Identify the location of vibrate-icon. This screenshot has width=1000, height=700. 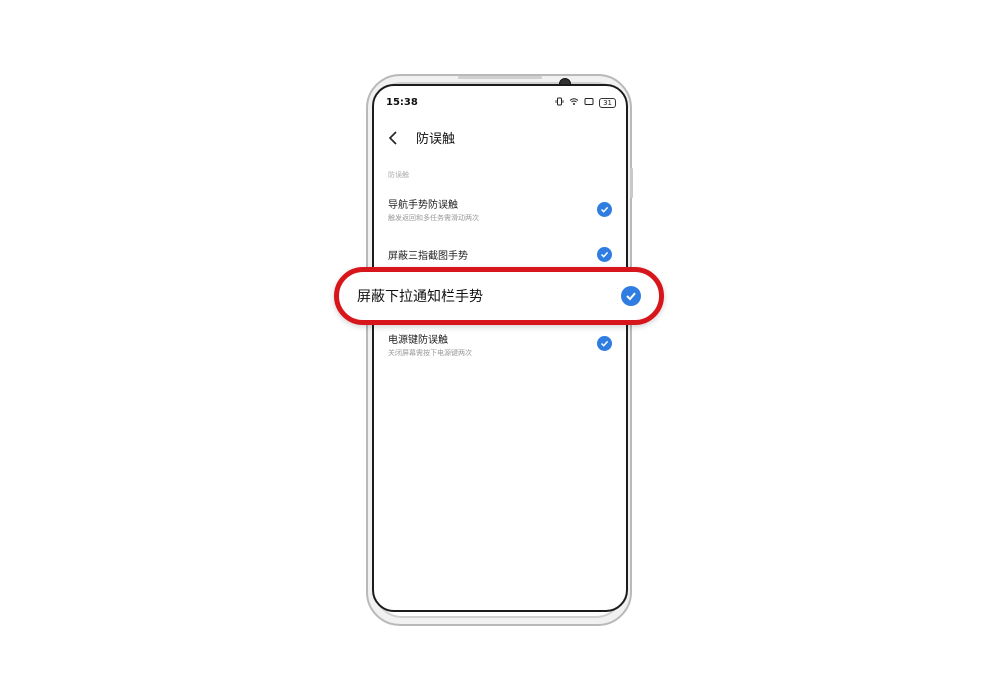
(559, 103).